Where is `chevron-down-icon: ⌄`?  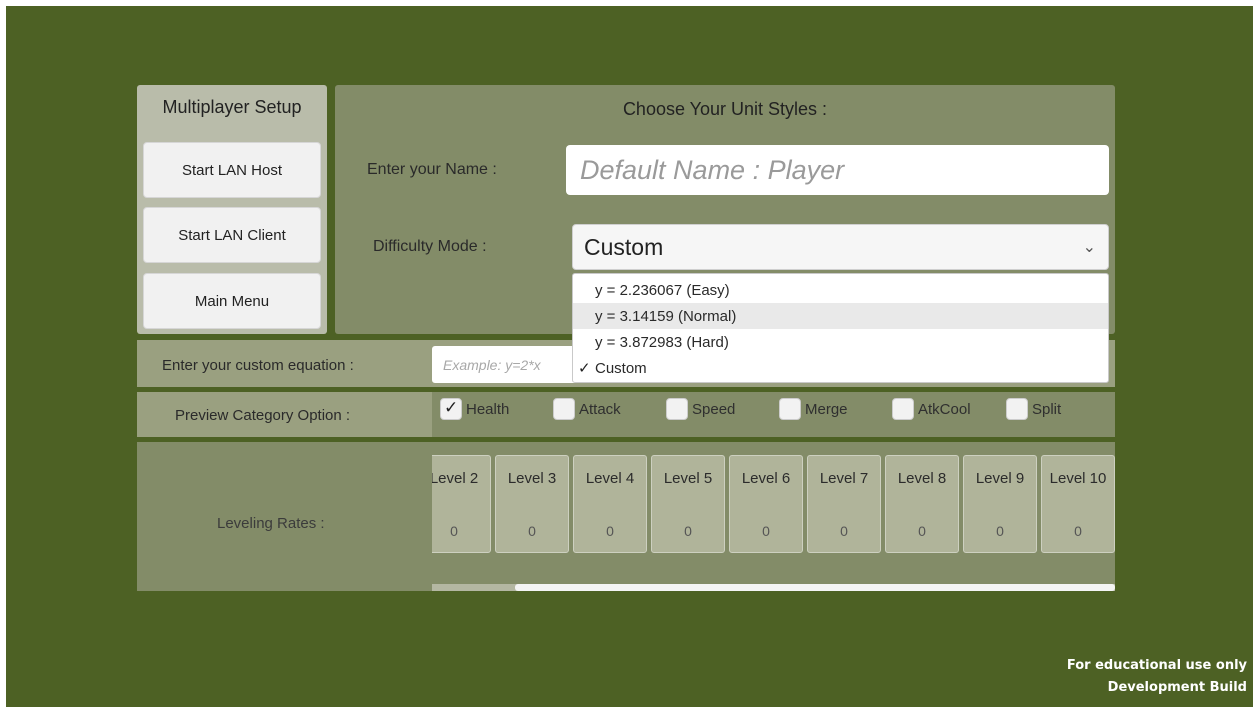
chevron-down-icon: ⌄ is located at coordinates (1089, 247).